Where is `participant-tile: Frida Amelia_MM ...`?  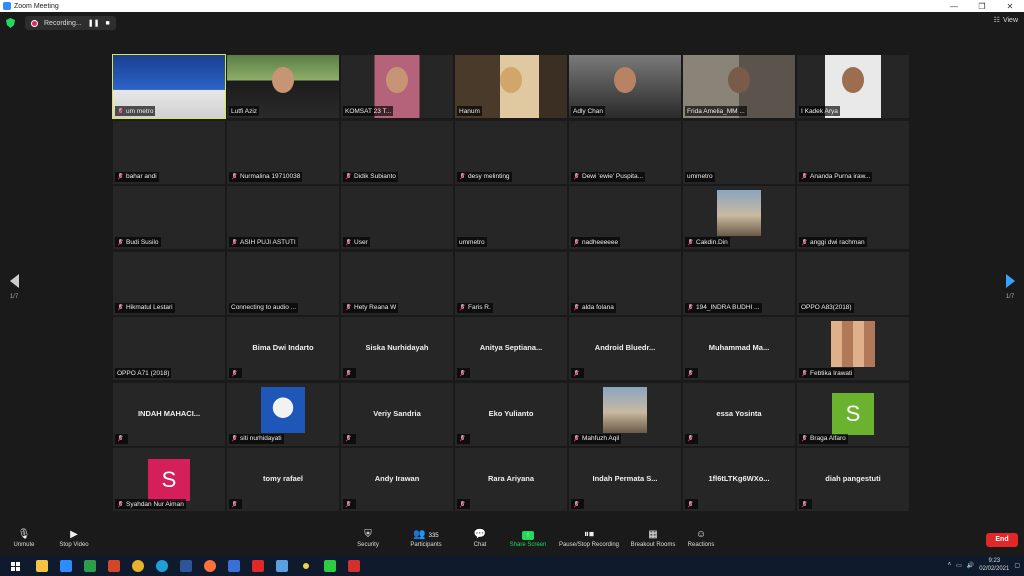 participant-tile: Frida Amelia_MM ... is located at coordinates (739, 86).